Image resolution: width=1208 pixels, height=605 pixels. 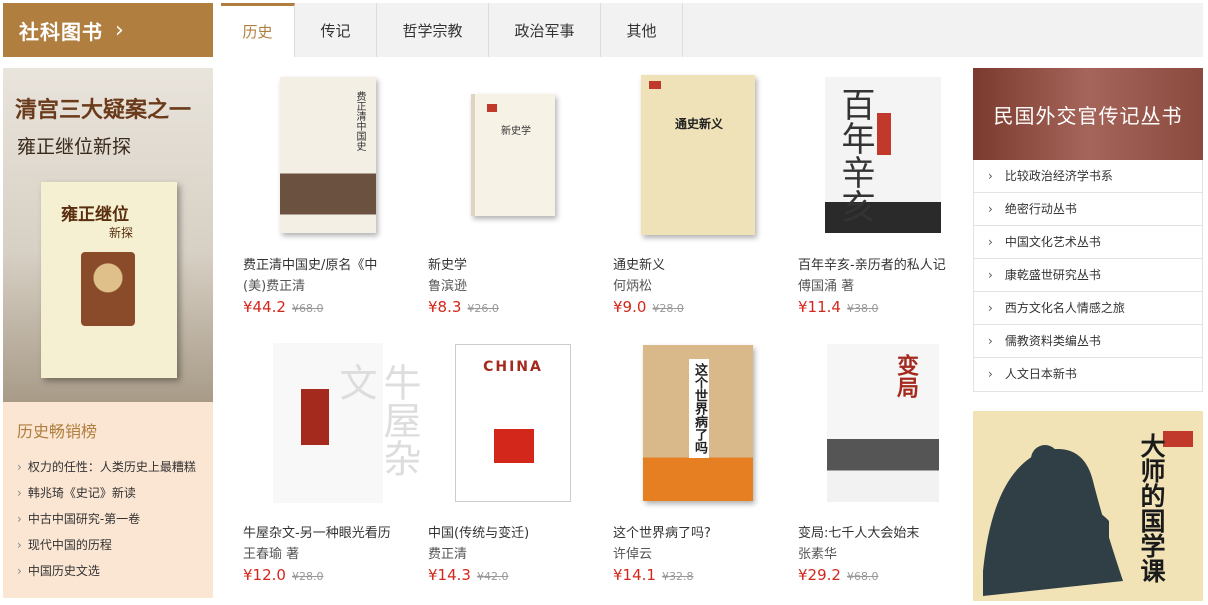 I want to click on book-cover: CHINA, so click(x=513, y=423).